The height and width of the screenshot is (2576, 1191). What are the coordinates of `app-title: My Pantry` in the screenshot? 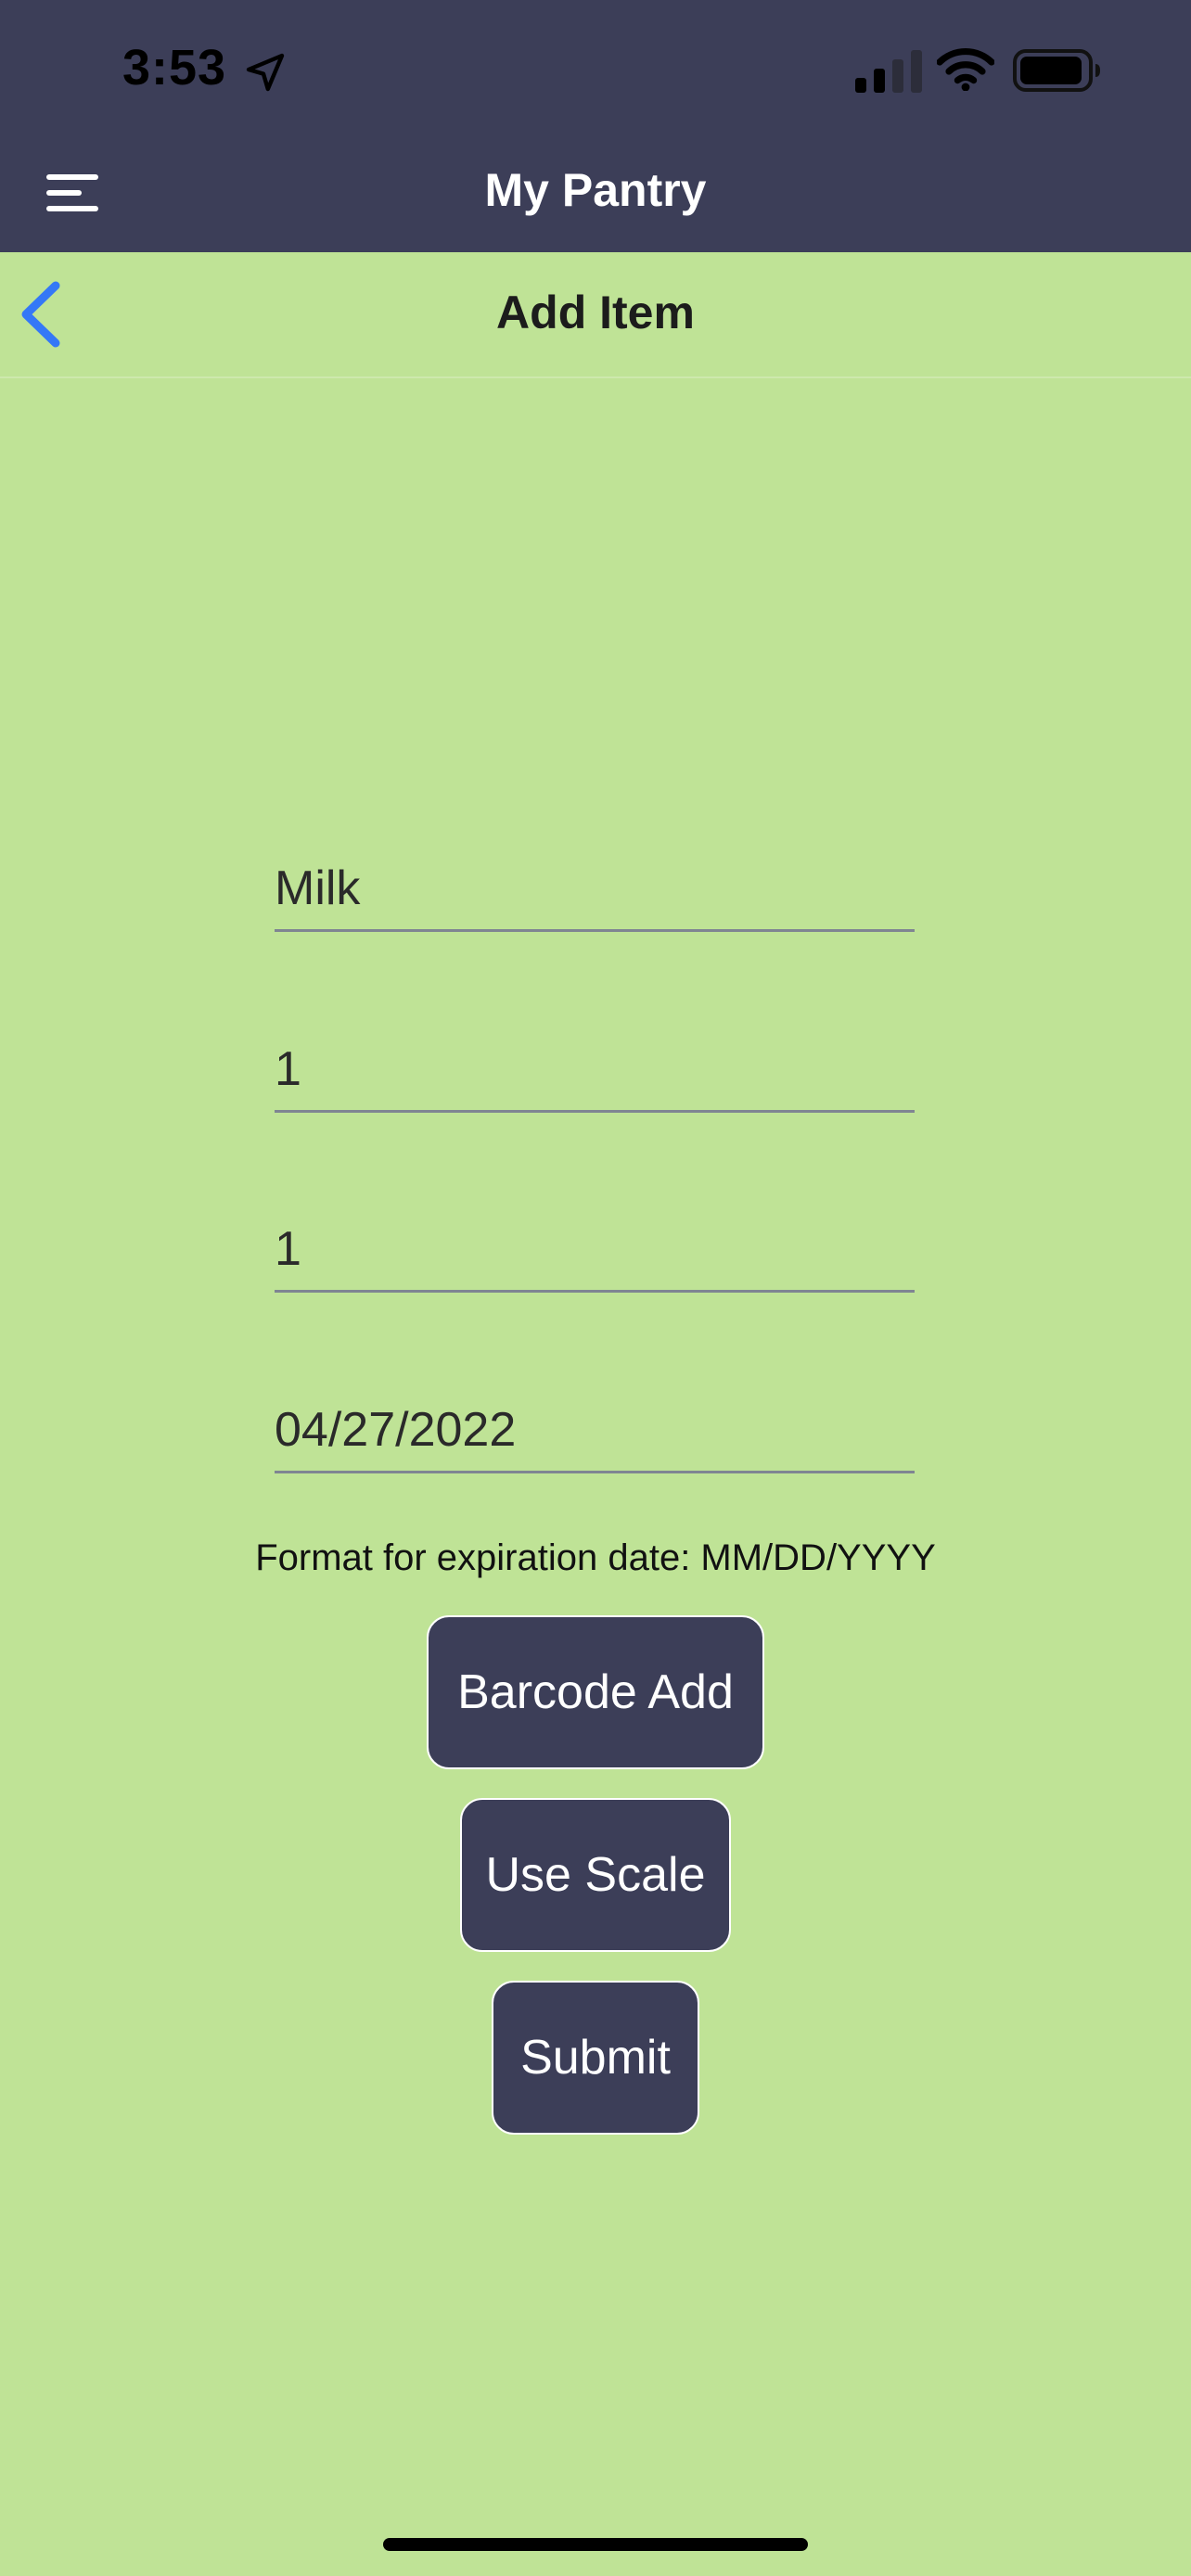 It's located at (595, 190).